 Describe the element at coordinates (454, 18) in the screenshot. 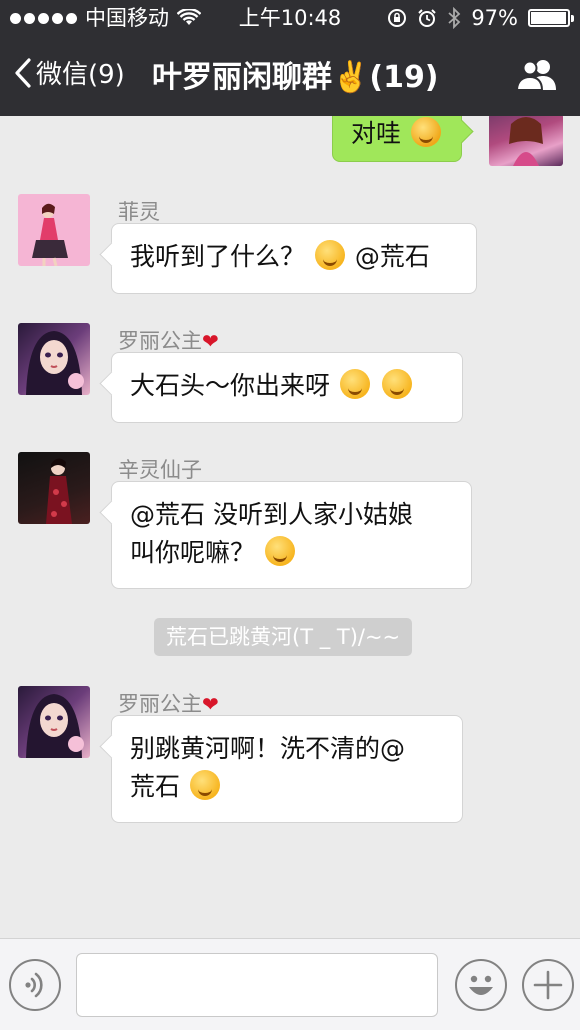

I see `bluetooth-icon` at that location.